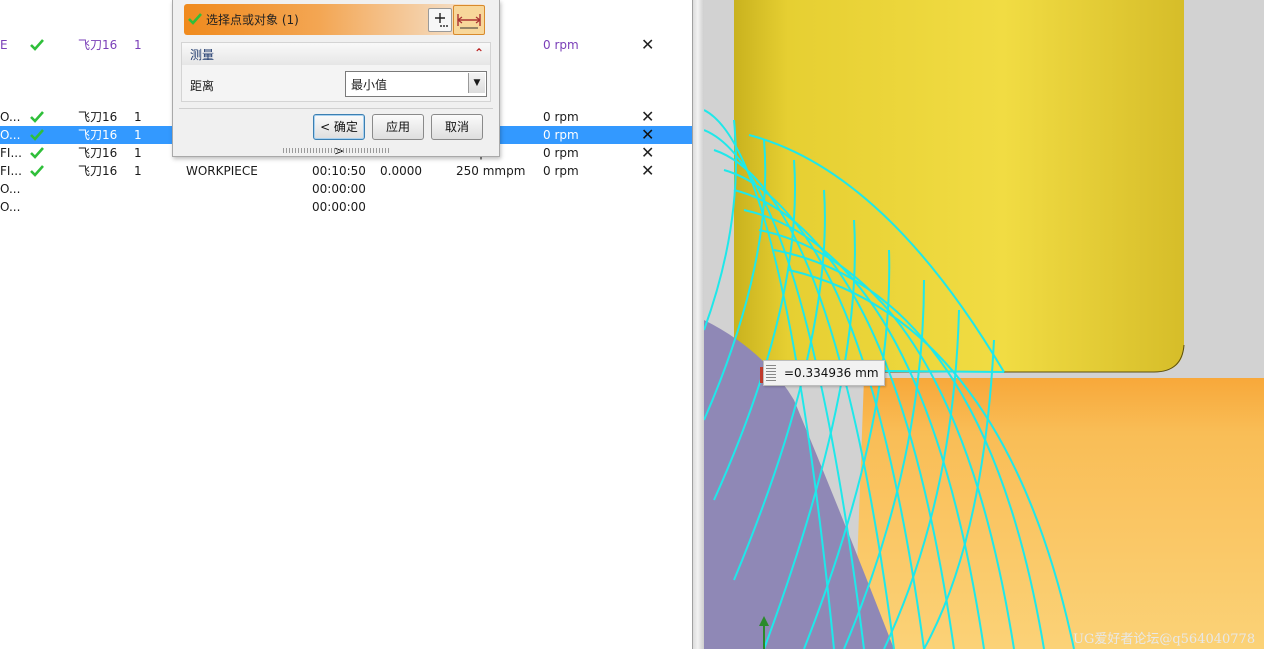 The image size is (1264, 649). I want to click on feed-rate: 250 mmpm, so click(491, 171).